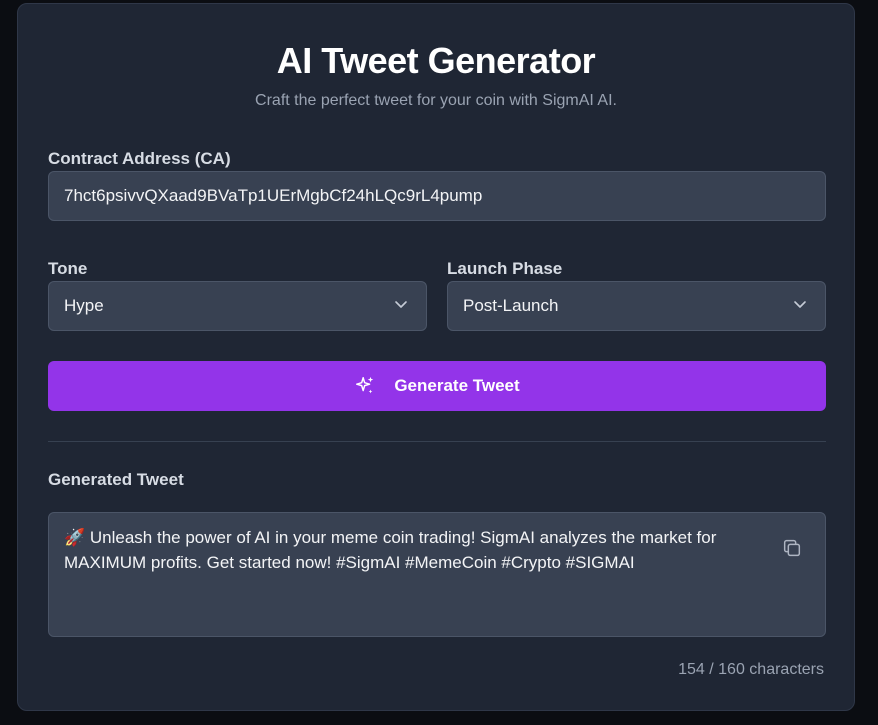 Image resolution: width=878 pixels, height=725 pixels. What do you see at coordinates (636, 306) in the screenshot?
I see `launch-phase-select: Post-Launch` at bounding box center [636, 306].